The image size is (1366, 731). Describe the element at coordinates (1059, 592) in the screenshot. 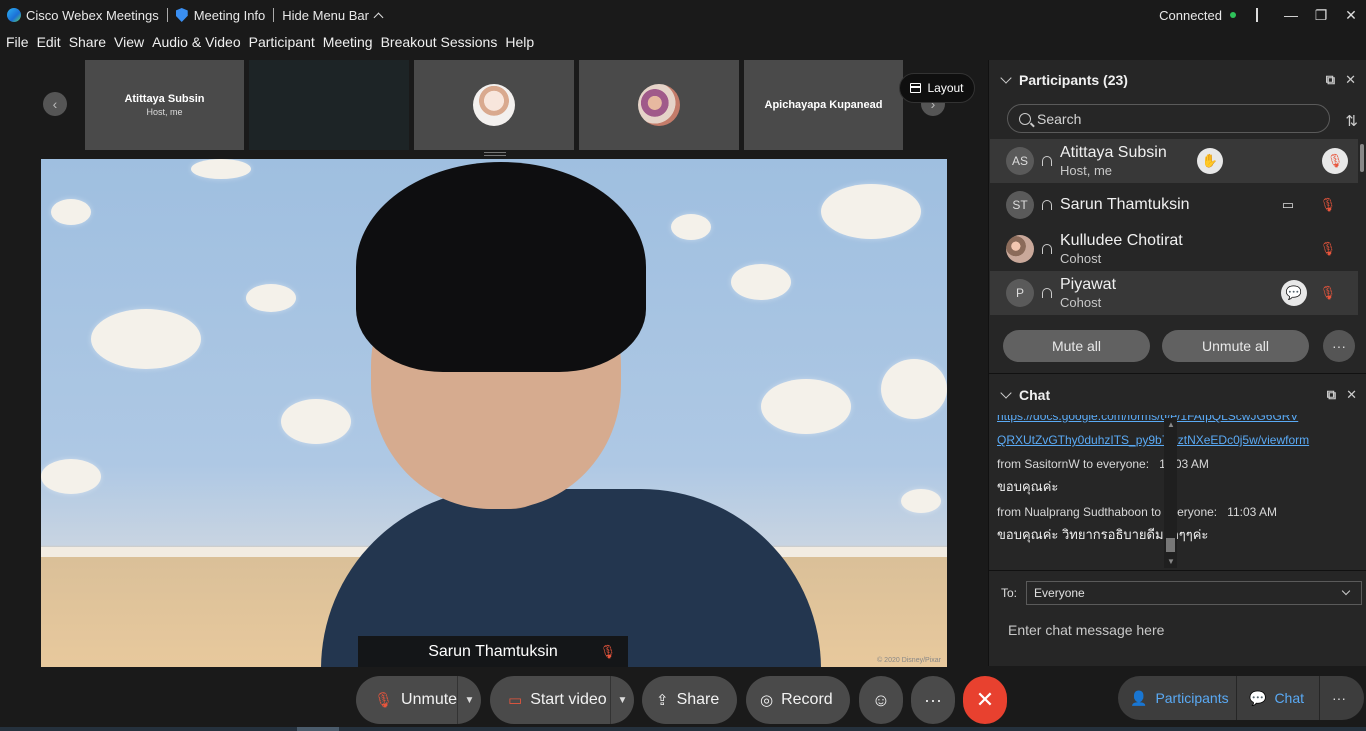

I see `recipient-value: Everyone` at that location.